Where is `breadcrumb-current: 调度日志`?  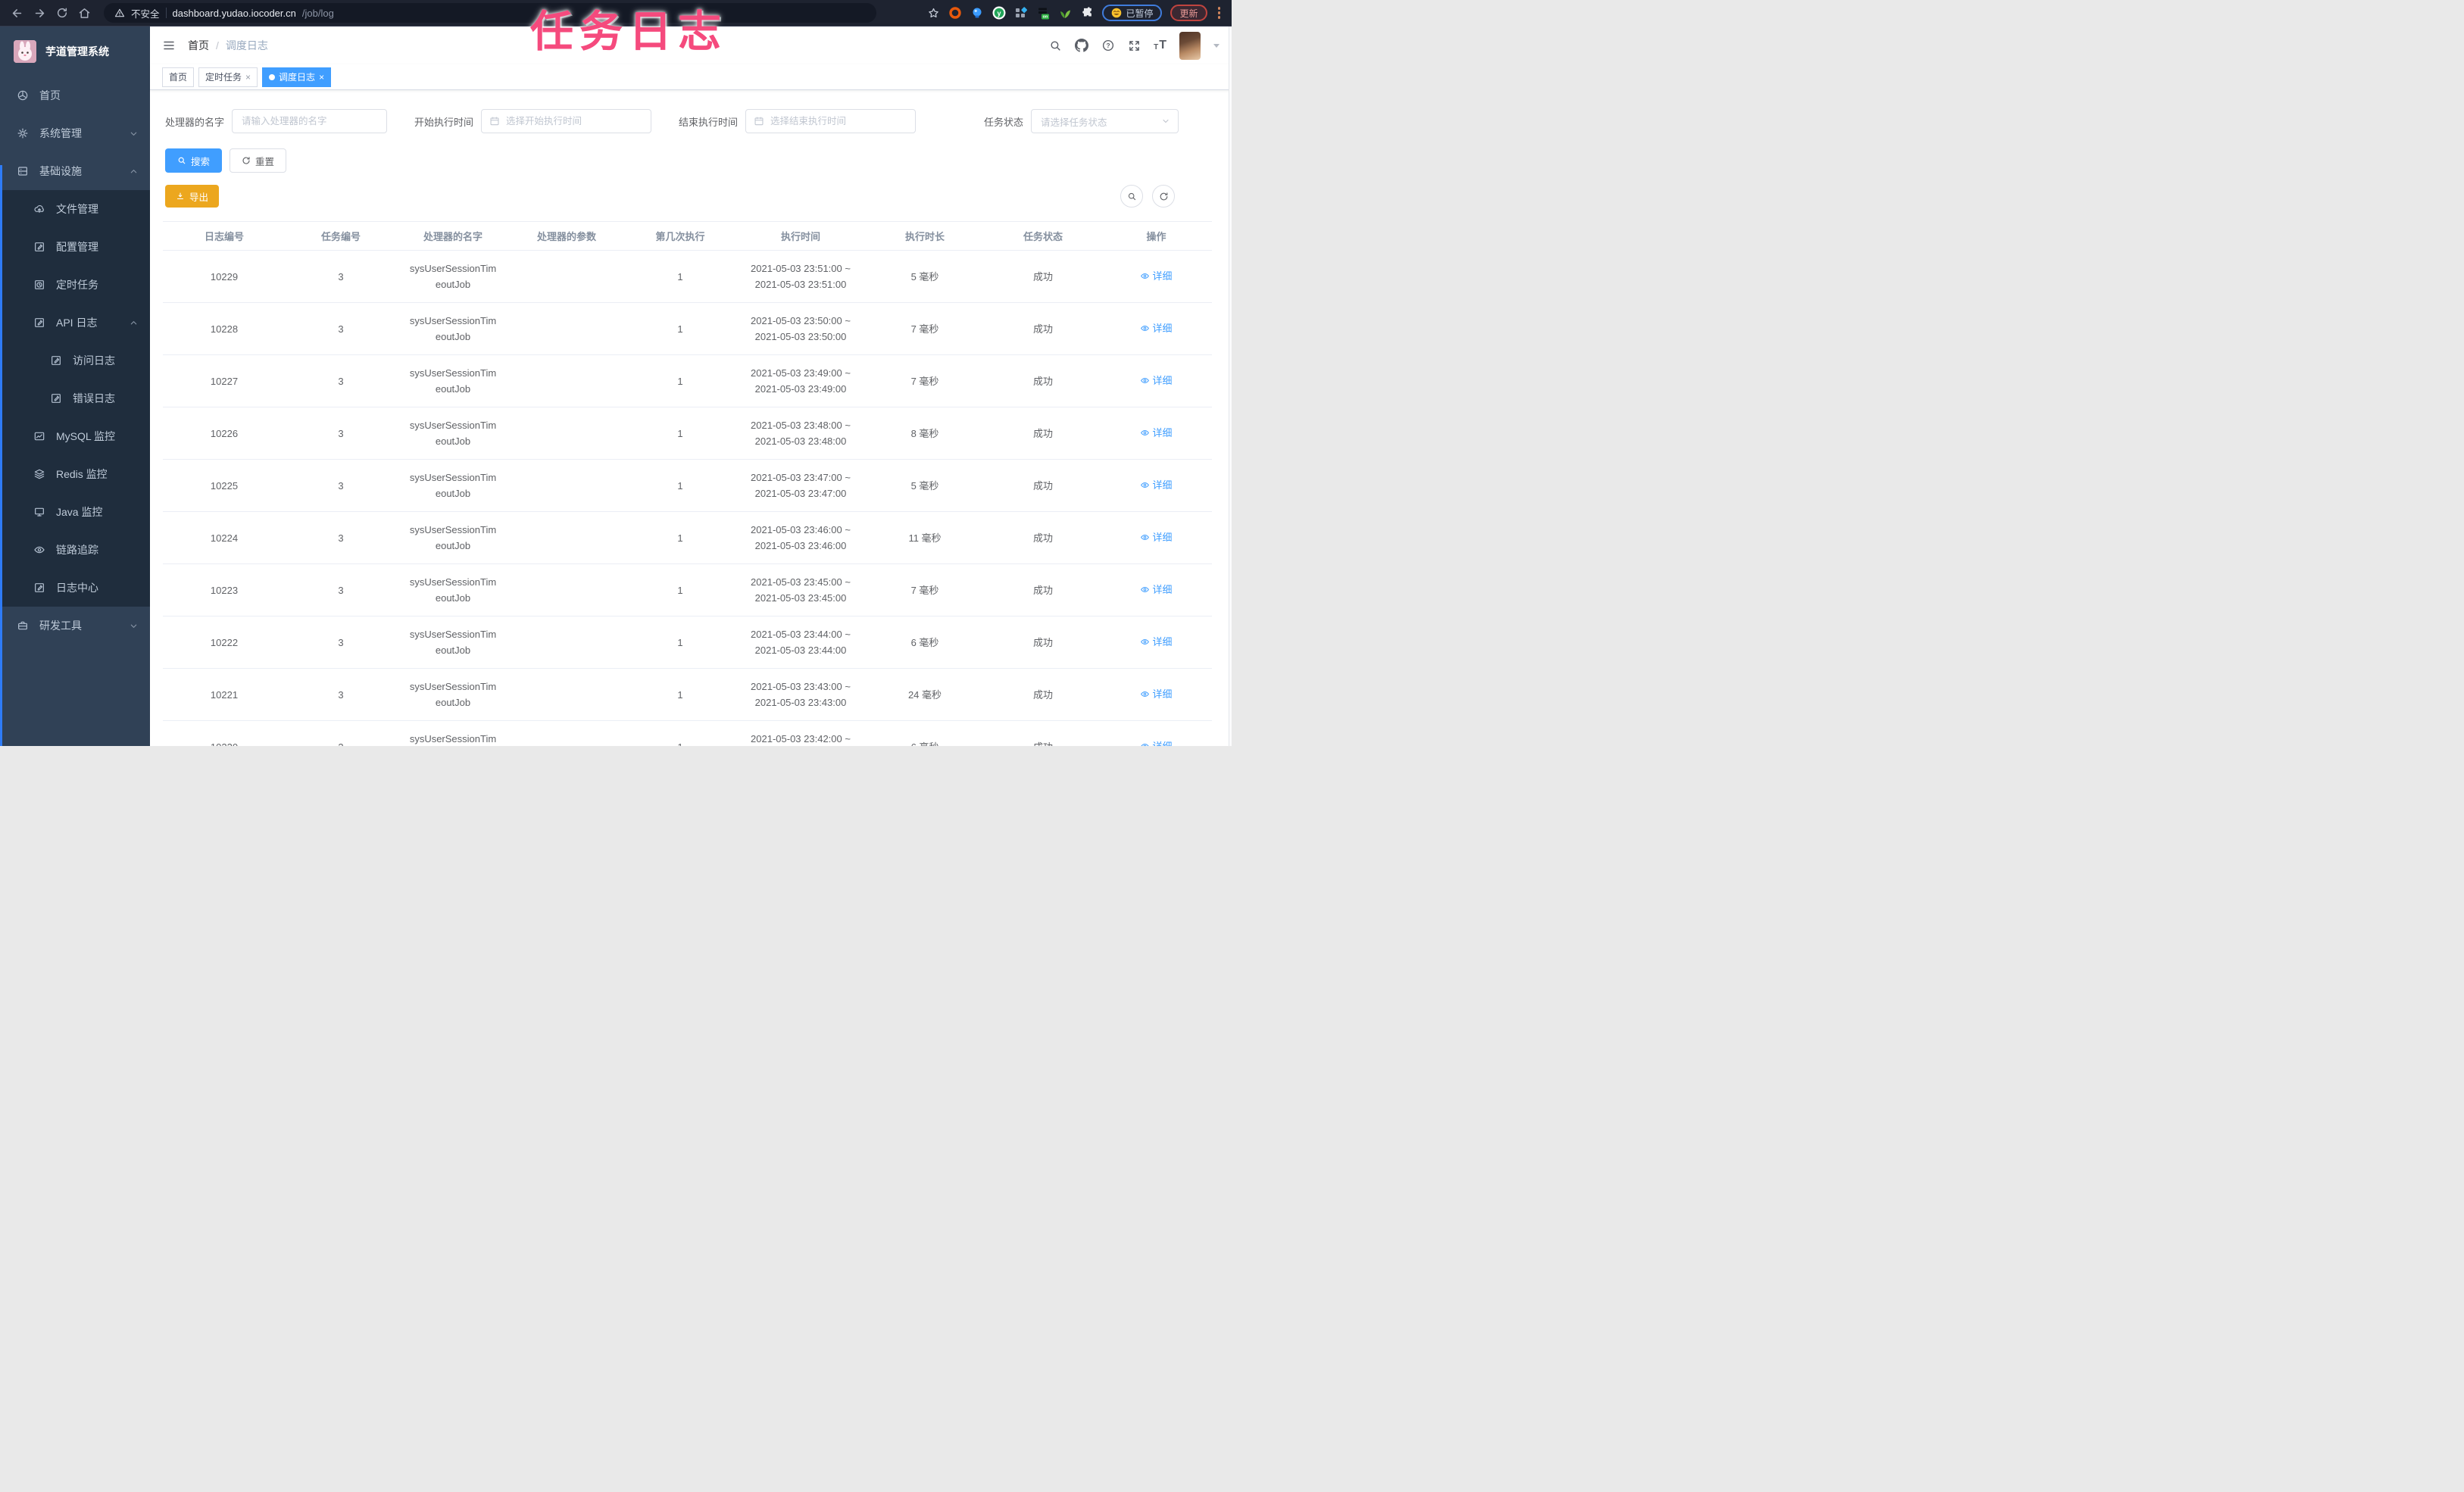
breadcrumb-current: 调度日志 is located at coordinates (246, 45).